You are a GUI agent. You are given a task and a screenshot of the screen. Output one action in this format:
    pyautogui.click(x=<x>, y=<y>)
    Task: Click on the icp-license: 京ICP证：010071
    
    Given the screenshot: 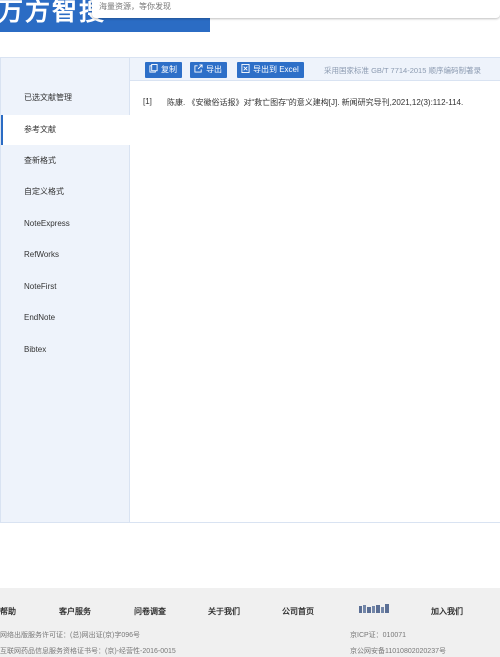 What is the action you would take?
    pyautogui.click(x=378, y=635)
    